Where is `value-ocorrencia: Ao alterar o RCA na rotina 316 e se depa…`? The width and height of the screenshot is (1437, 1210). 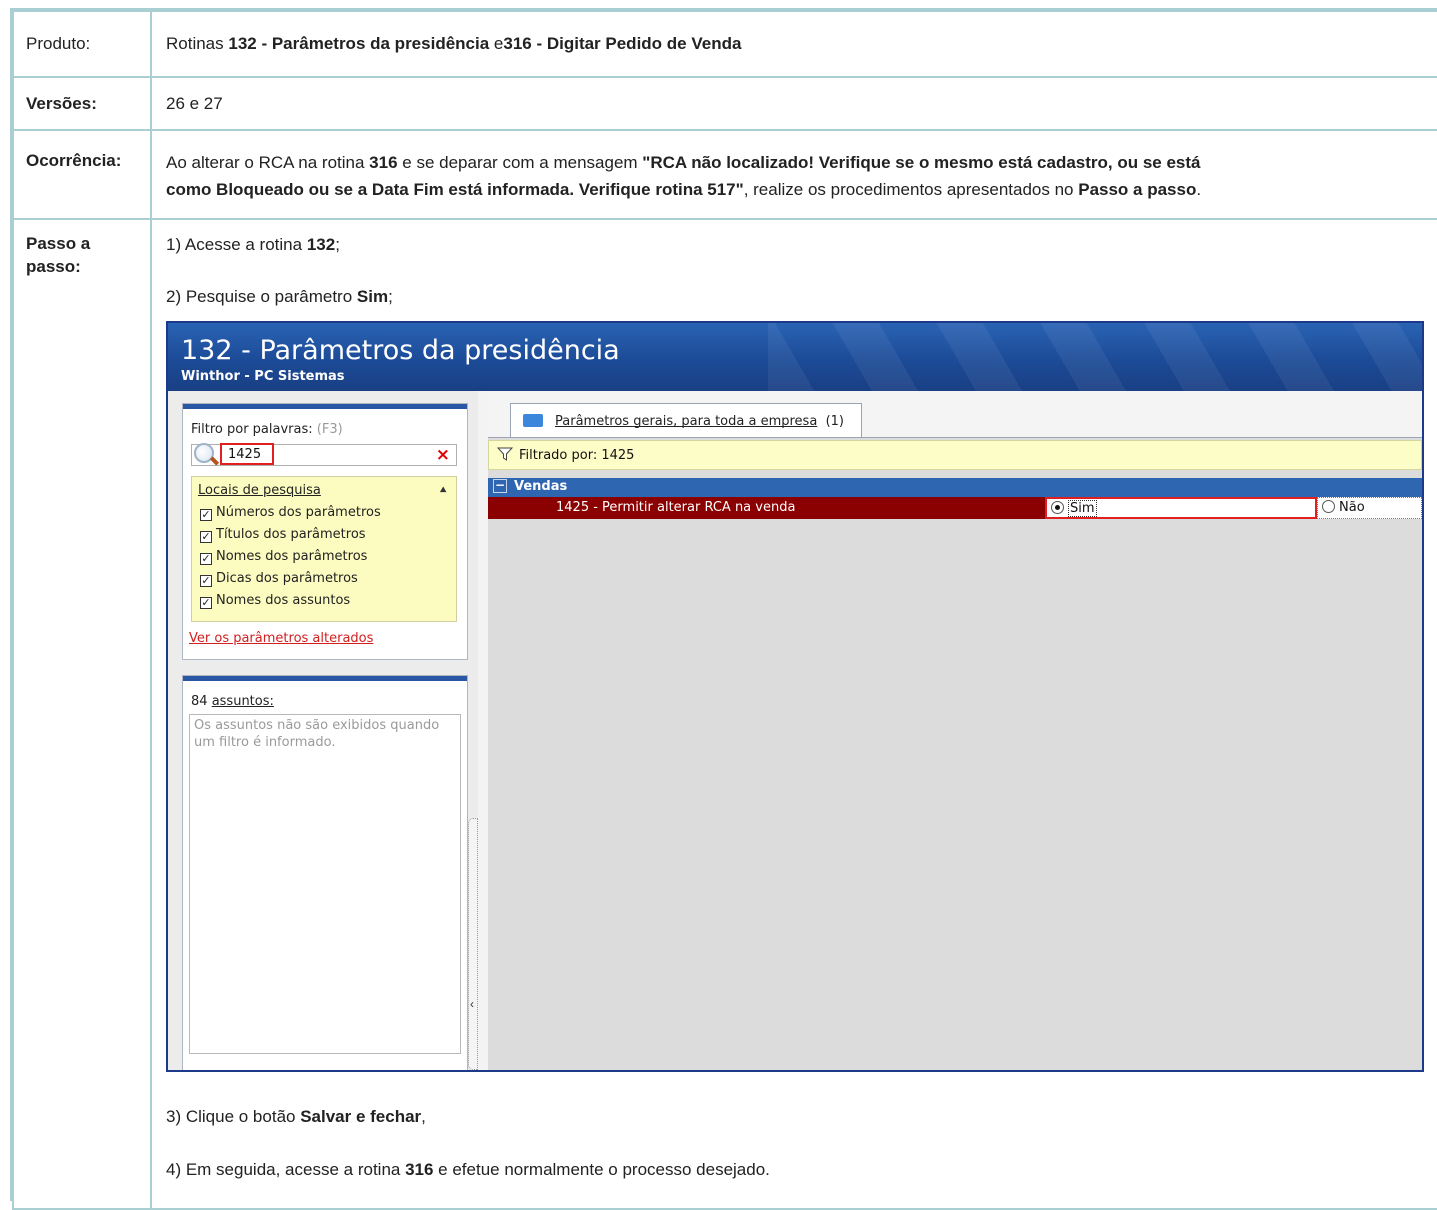
value-ocorrencia: Ao alterar o RCA na rotina 316 e se depa… is located at coordinates (793, 174).